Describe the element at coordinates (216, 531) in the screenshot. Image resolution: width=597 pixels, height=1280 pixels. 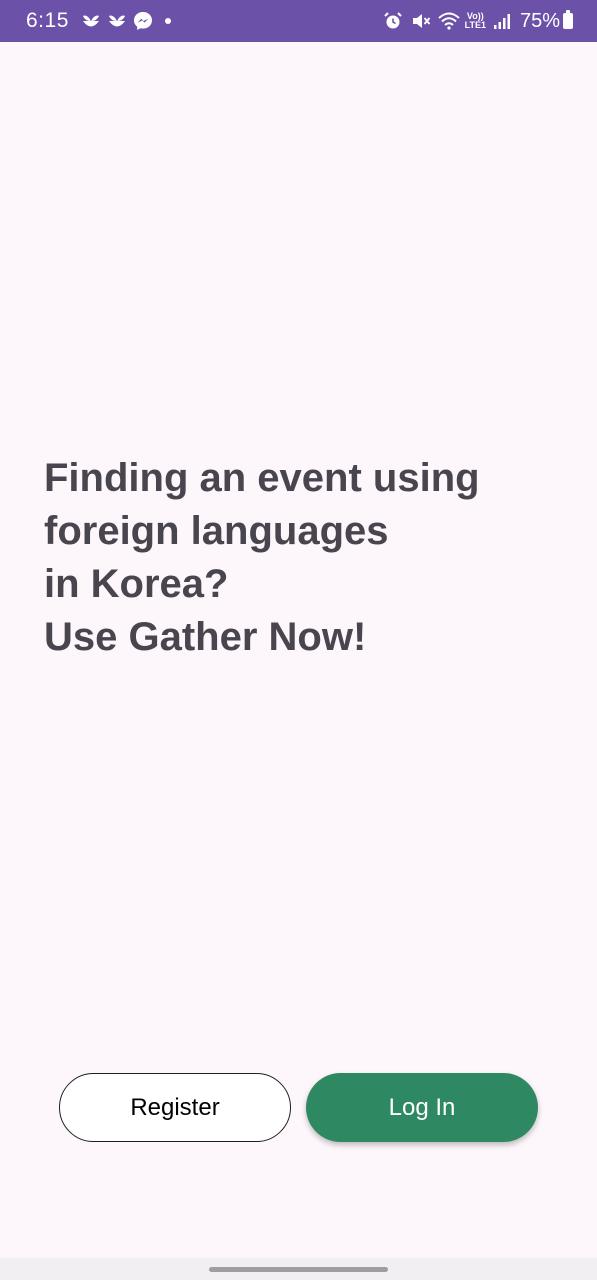
I see `headline-line: foreign languages` at that location.